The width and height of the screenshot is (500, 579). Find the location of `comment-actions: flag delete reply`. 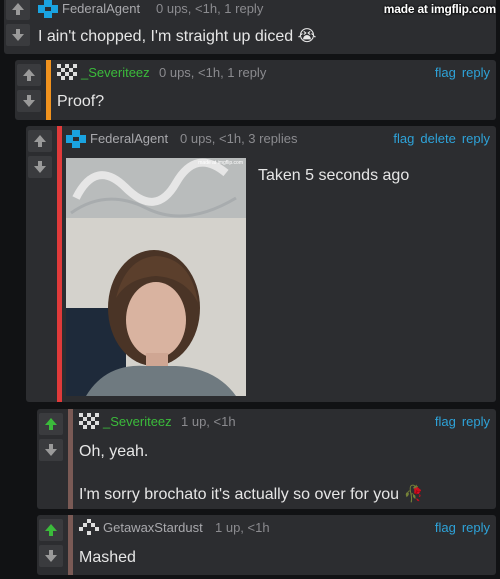

comment-actions: flag delete reply is located at coordinates (438, 138).